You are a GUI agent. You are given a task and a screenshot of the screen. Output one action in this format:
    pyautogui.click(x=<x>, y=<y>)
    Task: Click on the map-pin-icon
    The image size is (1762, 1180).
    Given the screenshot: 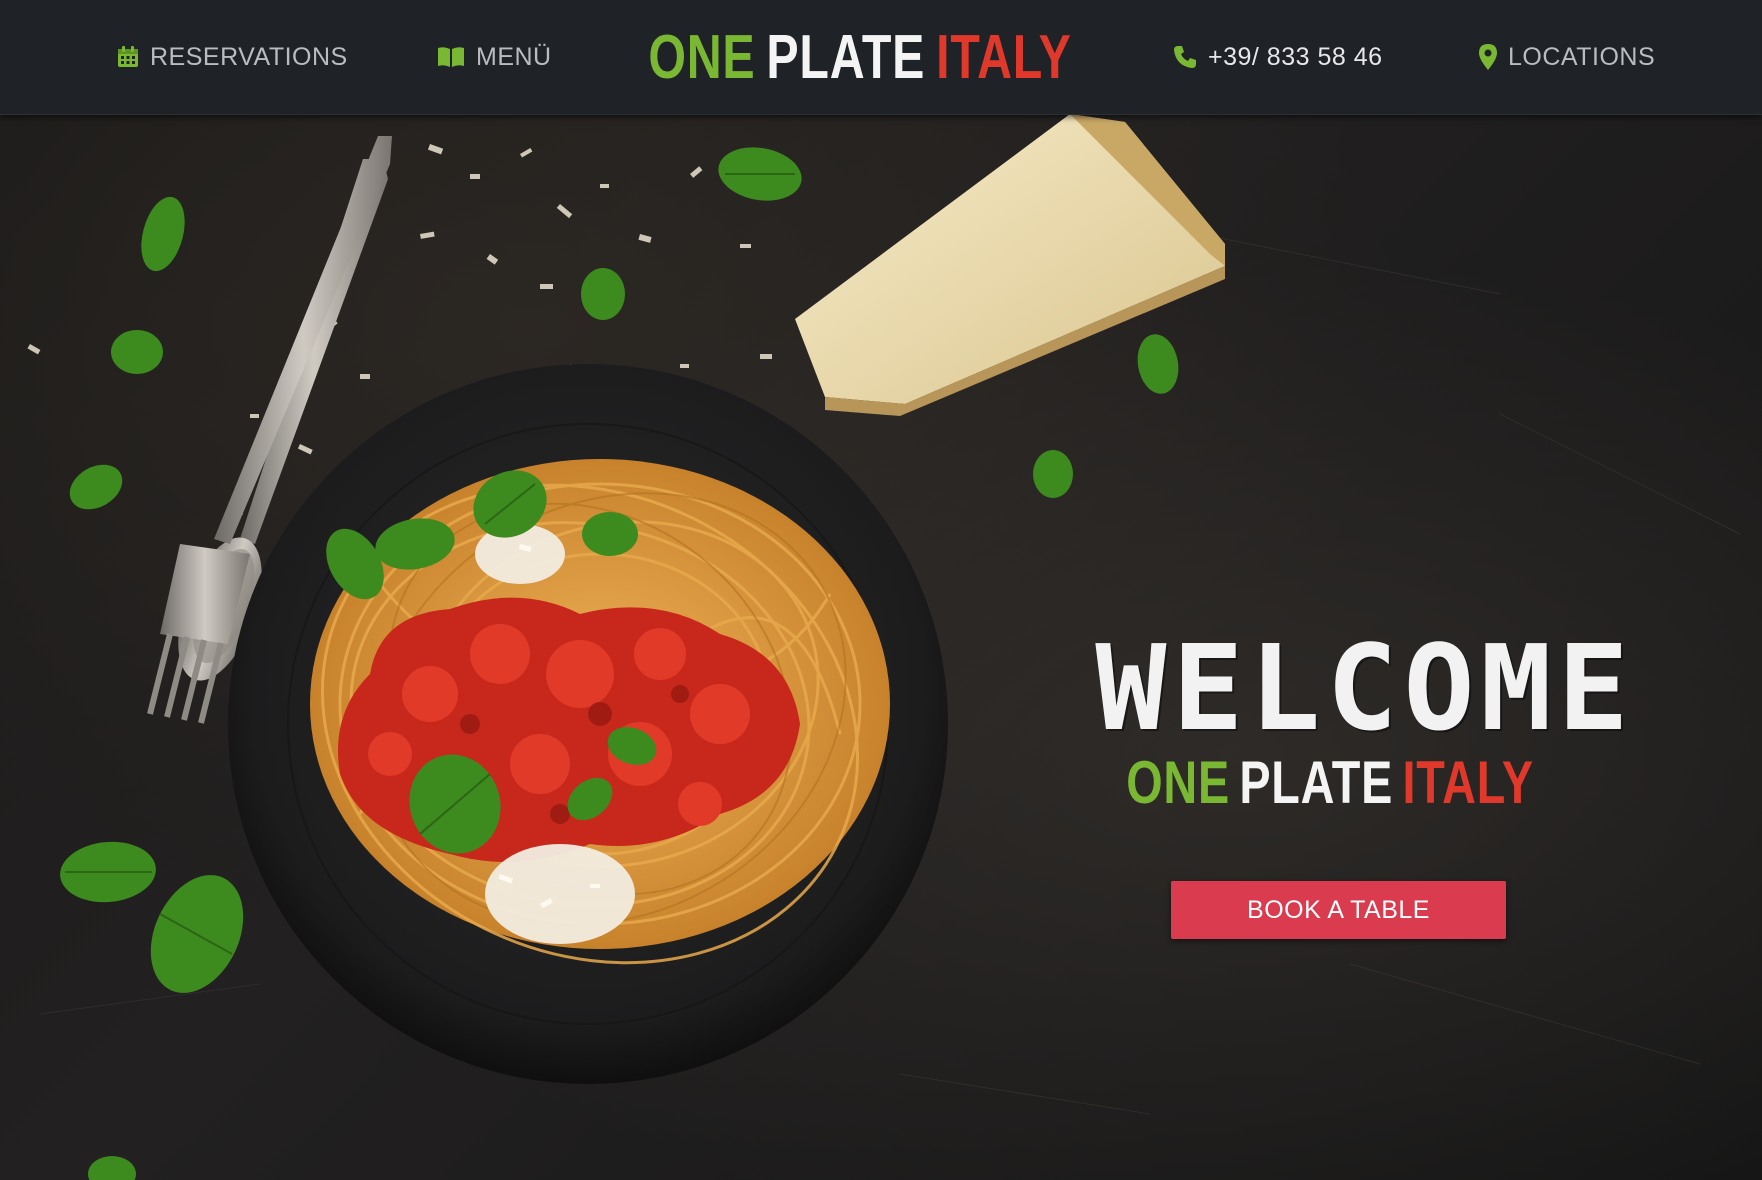 What is the action you would take?
    pyautogui.click(x=1488, y=57)
    